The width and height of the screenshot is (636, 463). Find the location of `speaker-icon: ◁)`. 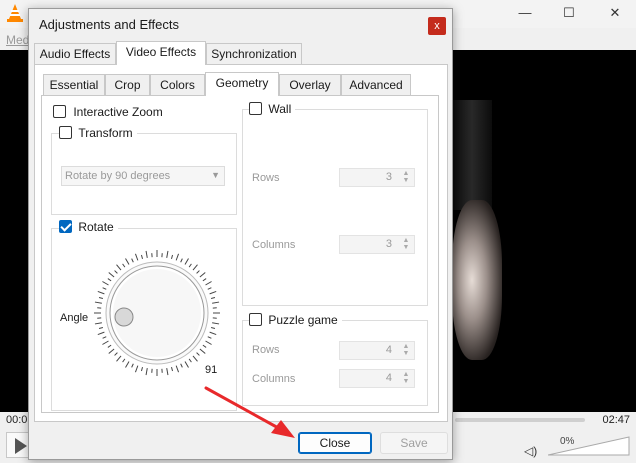

speaker-icon: ◁) is located at coordinates (530, 451).